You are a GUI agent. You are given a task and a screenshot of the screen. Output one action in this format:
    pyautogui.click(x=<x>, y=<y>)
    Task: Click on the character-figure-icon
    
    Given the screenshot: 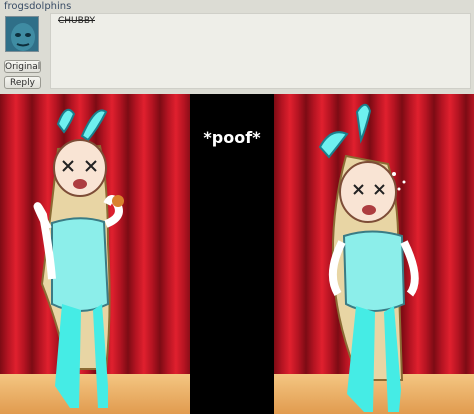 What is the action you would take?
    pyautogui.click(x=78, y=258)
    